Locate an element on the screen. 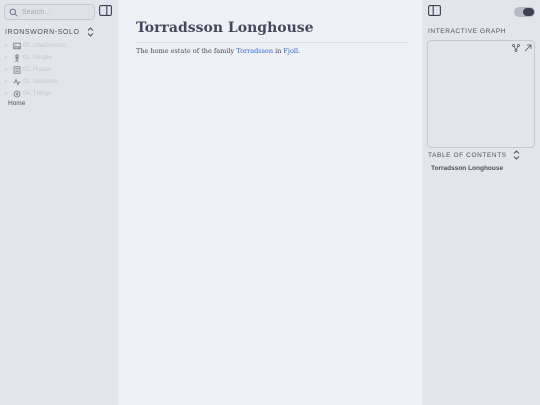 The image size is (540, 405). expand-icon is located at coordinates (528, 48).